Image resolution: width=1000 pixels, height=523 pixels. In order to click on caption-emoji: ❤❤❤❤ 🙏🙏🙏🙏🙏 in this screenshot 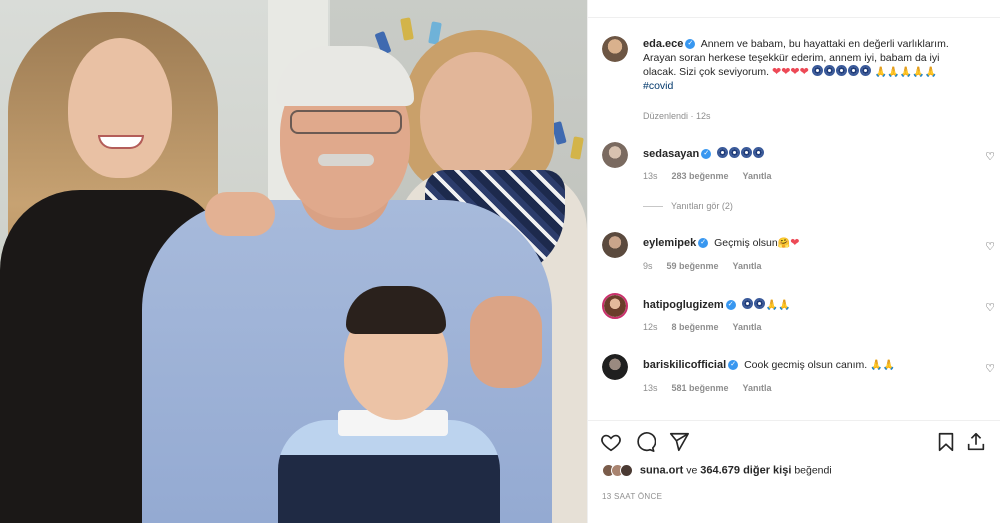, I will do `click(854, 71)`.